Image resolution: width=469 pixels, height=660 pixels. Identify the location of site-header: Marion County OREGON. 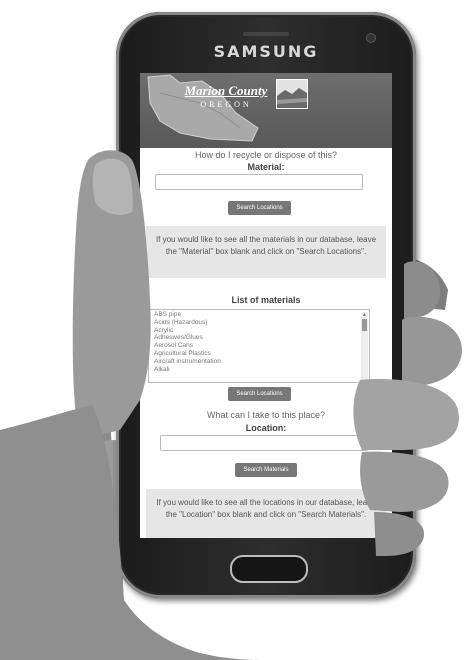
(266, 110).